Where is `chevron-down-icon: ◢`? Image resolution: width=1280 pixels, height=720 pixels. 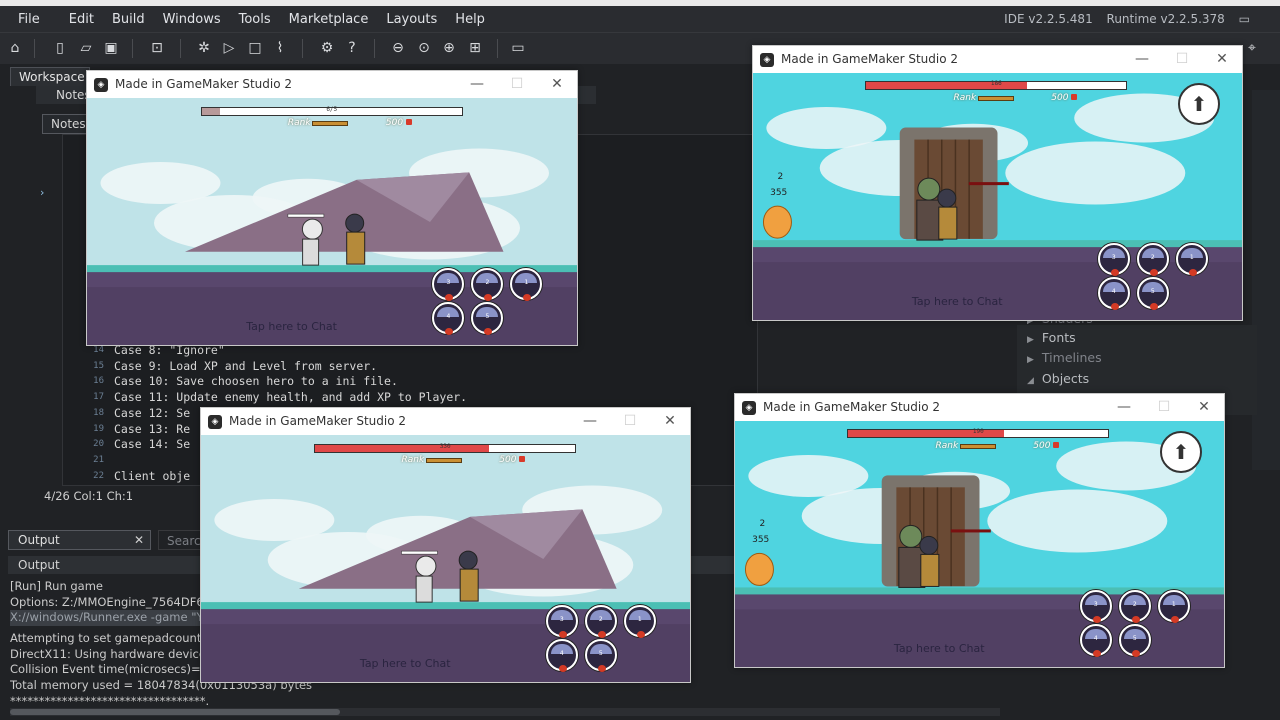
chevron-down-icon: ◢ is located at coordinates (1030, 381).